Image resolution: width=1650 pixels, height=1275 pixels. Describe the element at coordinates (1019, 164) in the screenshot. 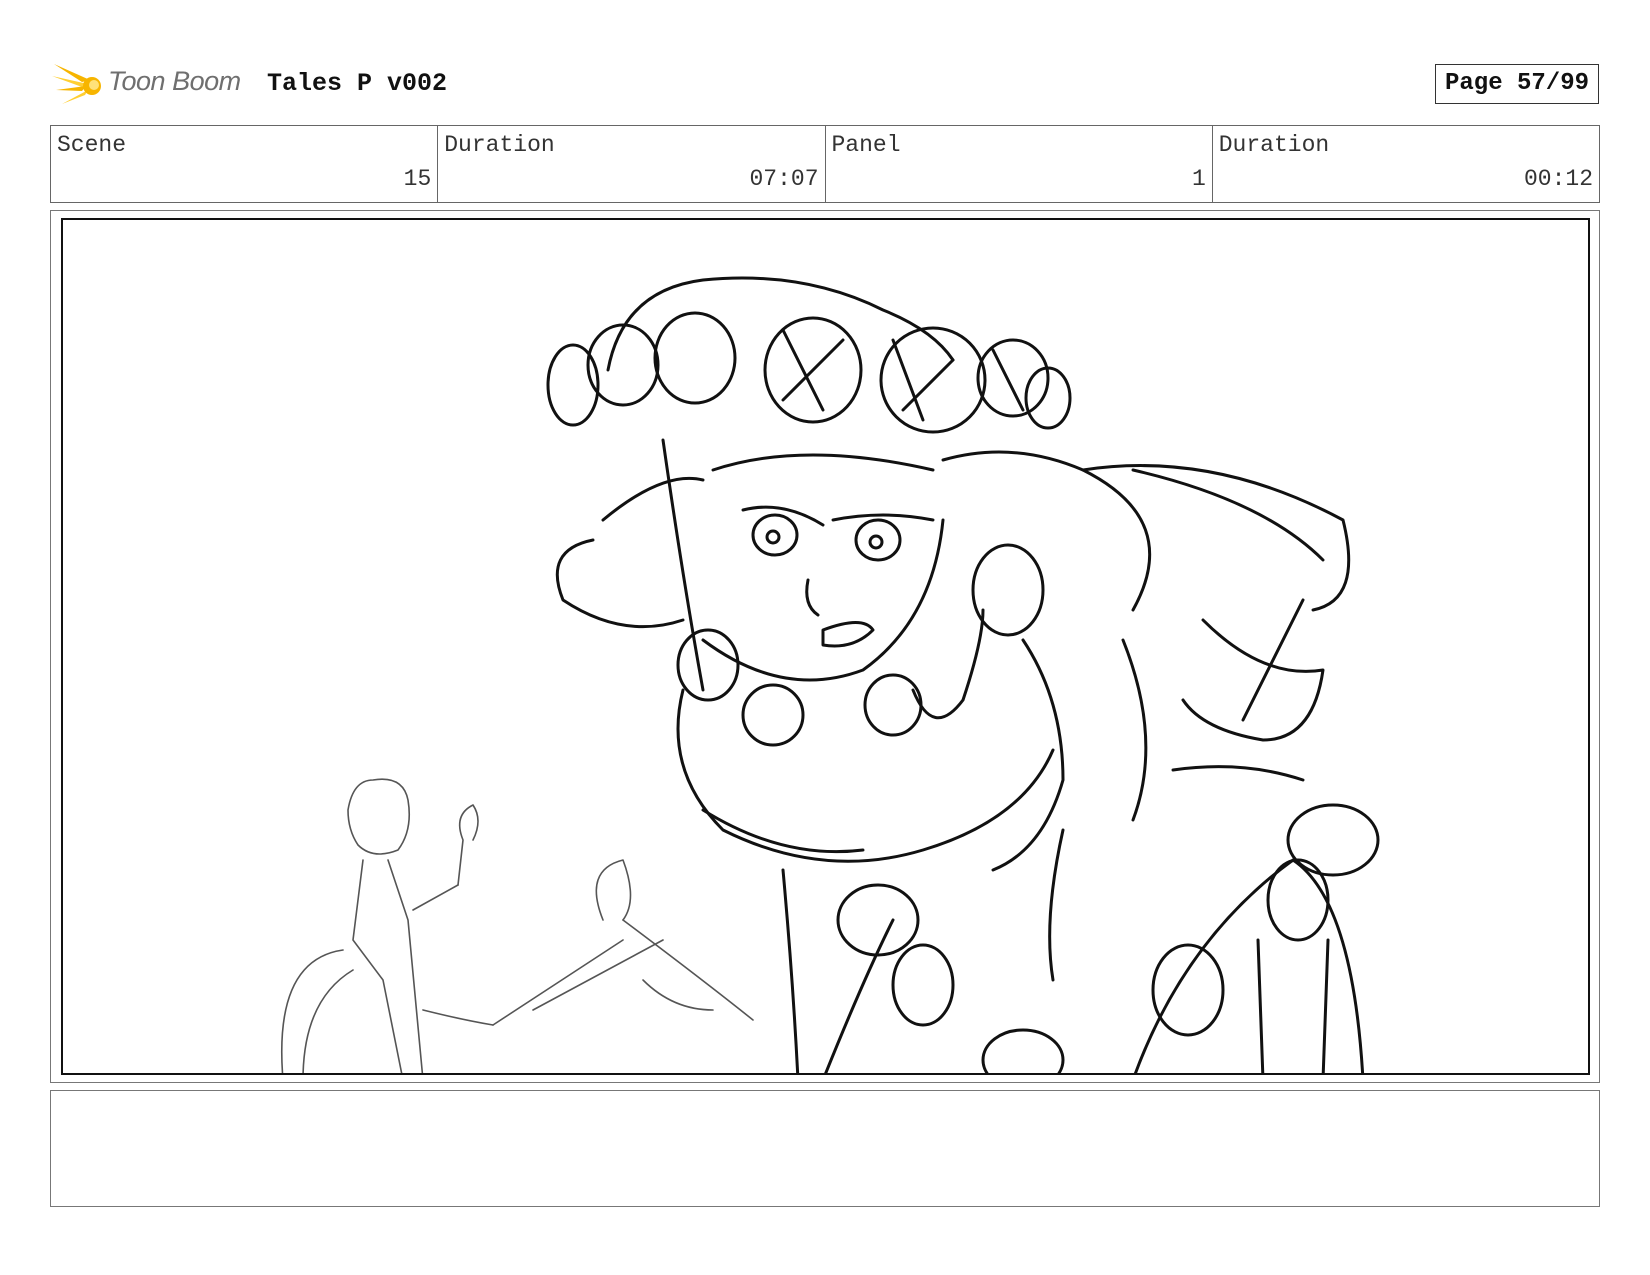

I see `panel-cell: Panel 1` at that location.